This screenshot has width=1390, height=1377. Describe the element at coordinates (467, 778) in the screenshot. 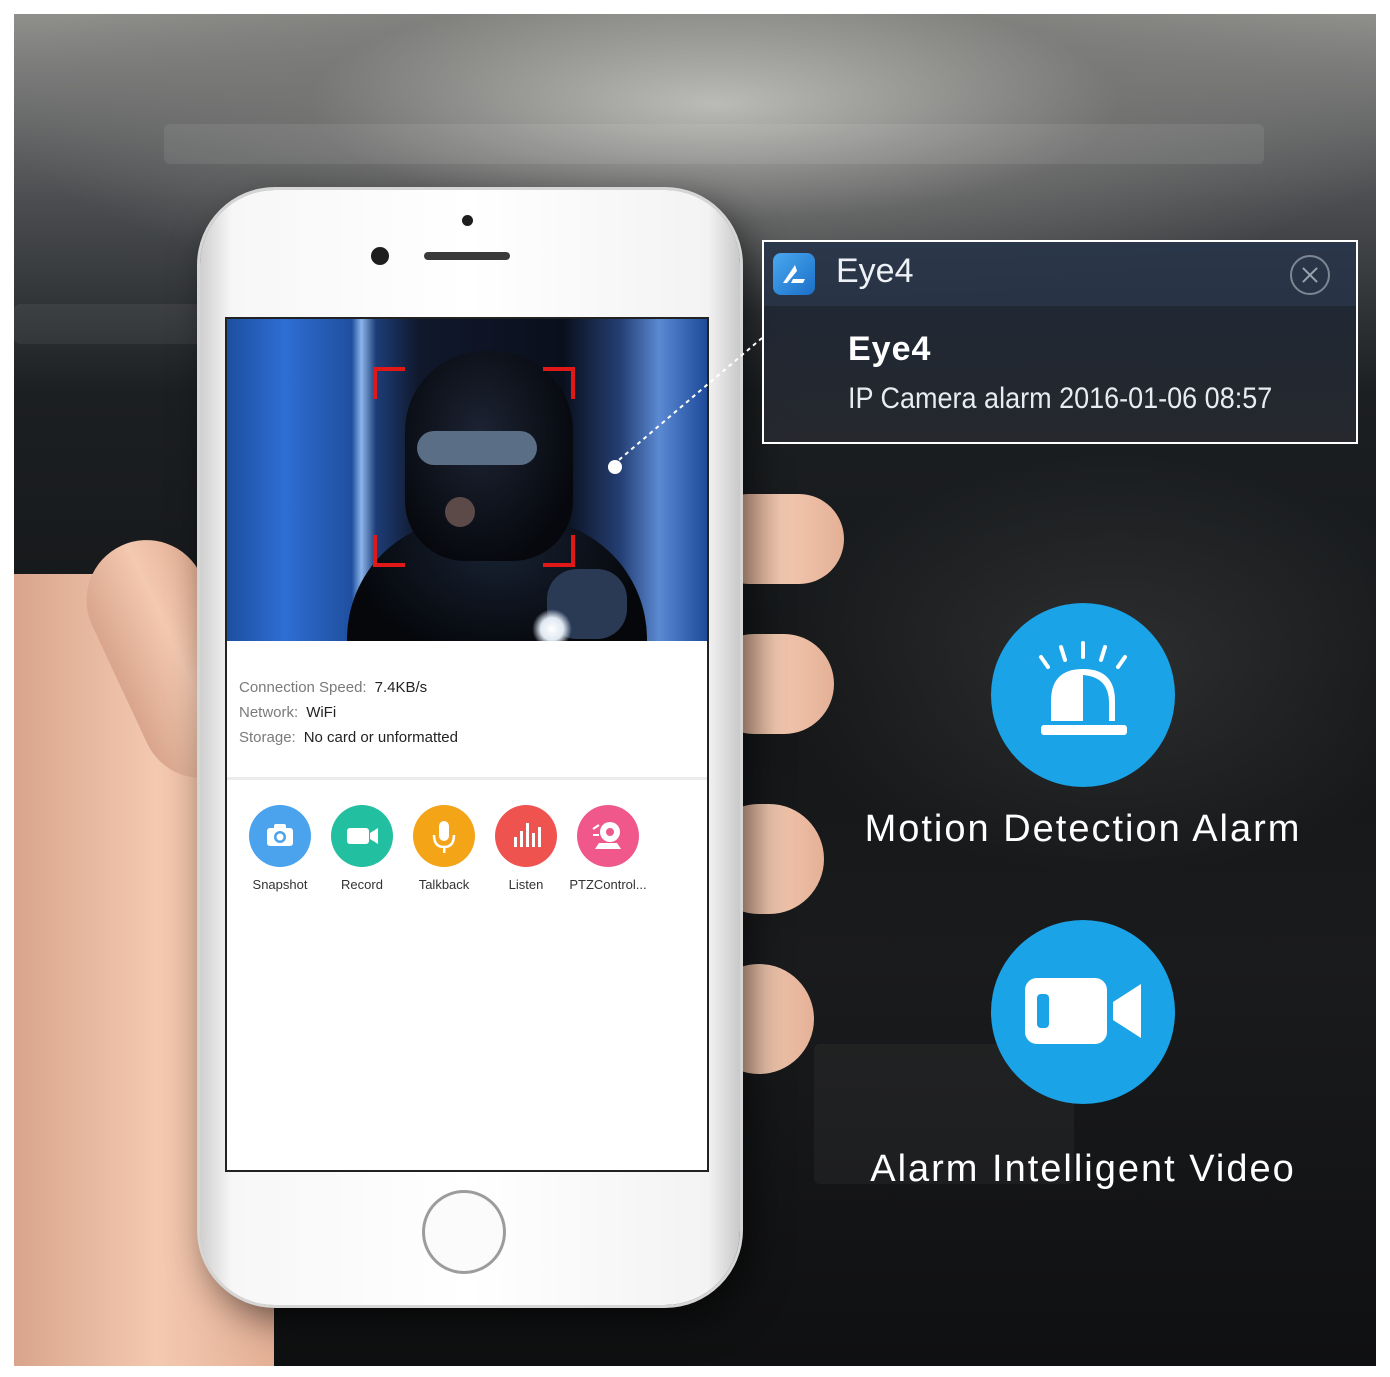

I see `section-divider` at that location.